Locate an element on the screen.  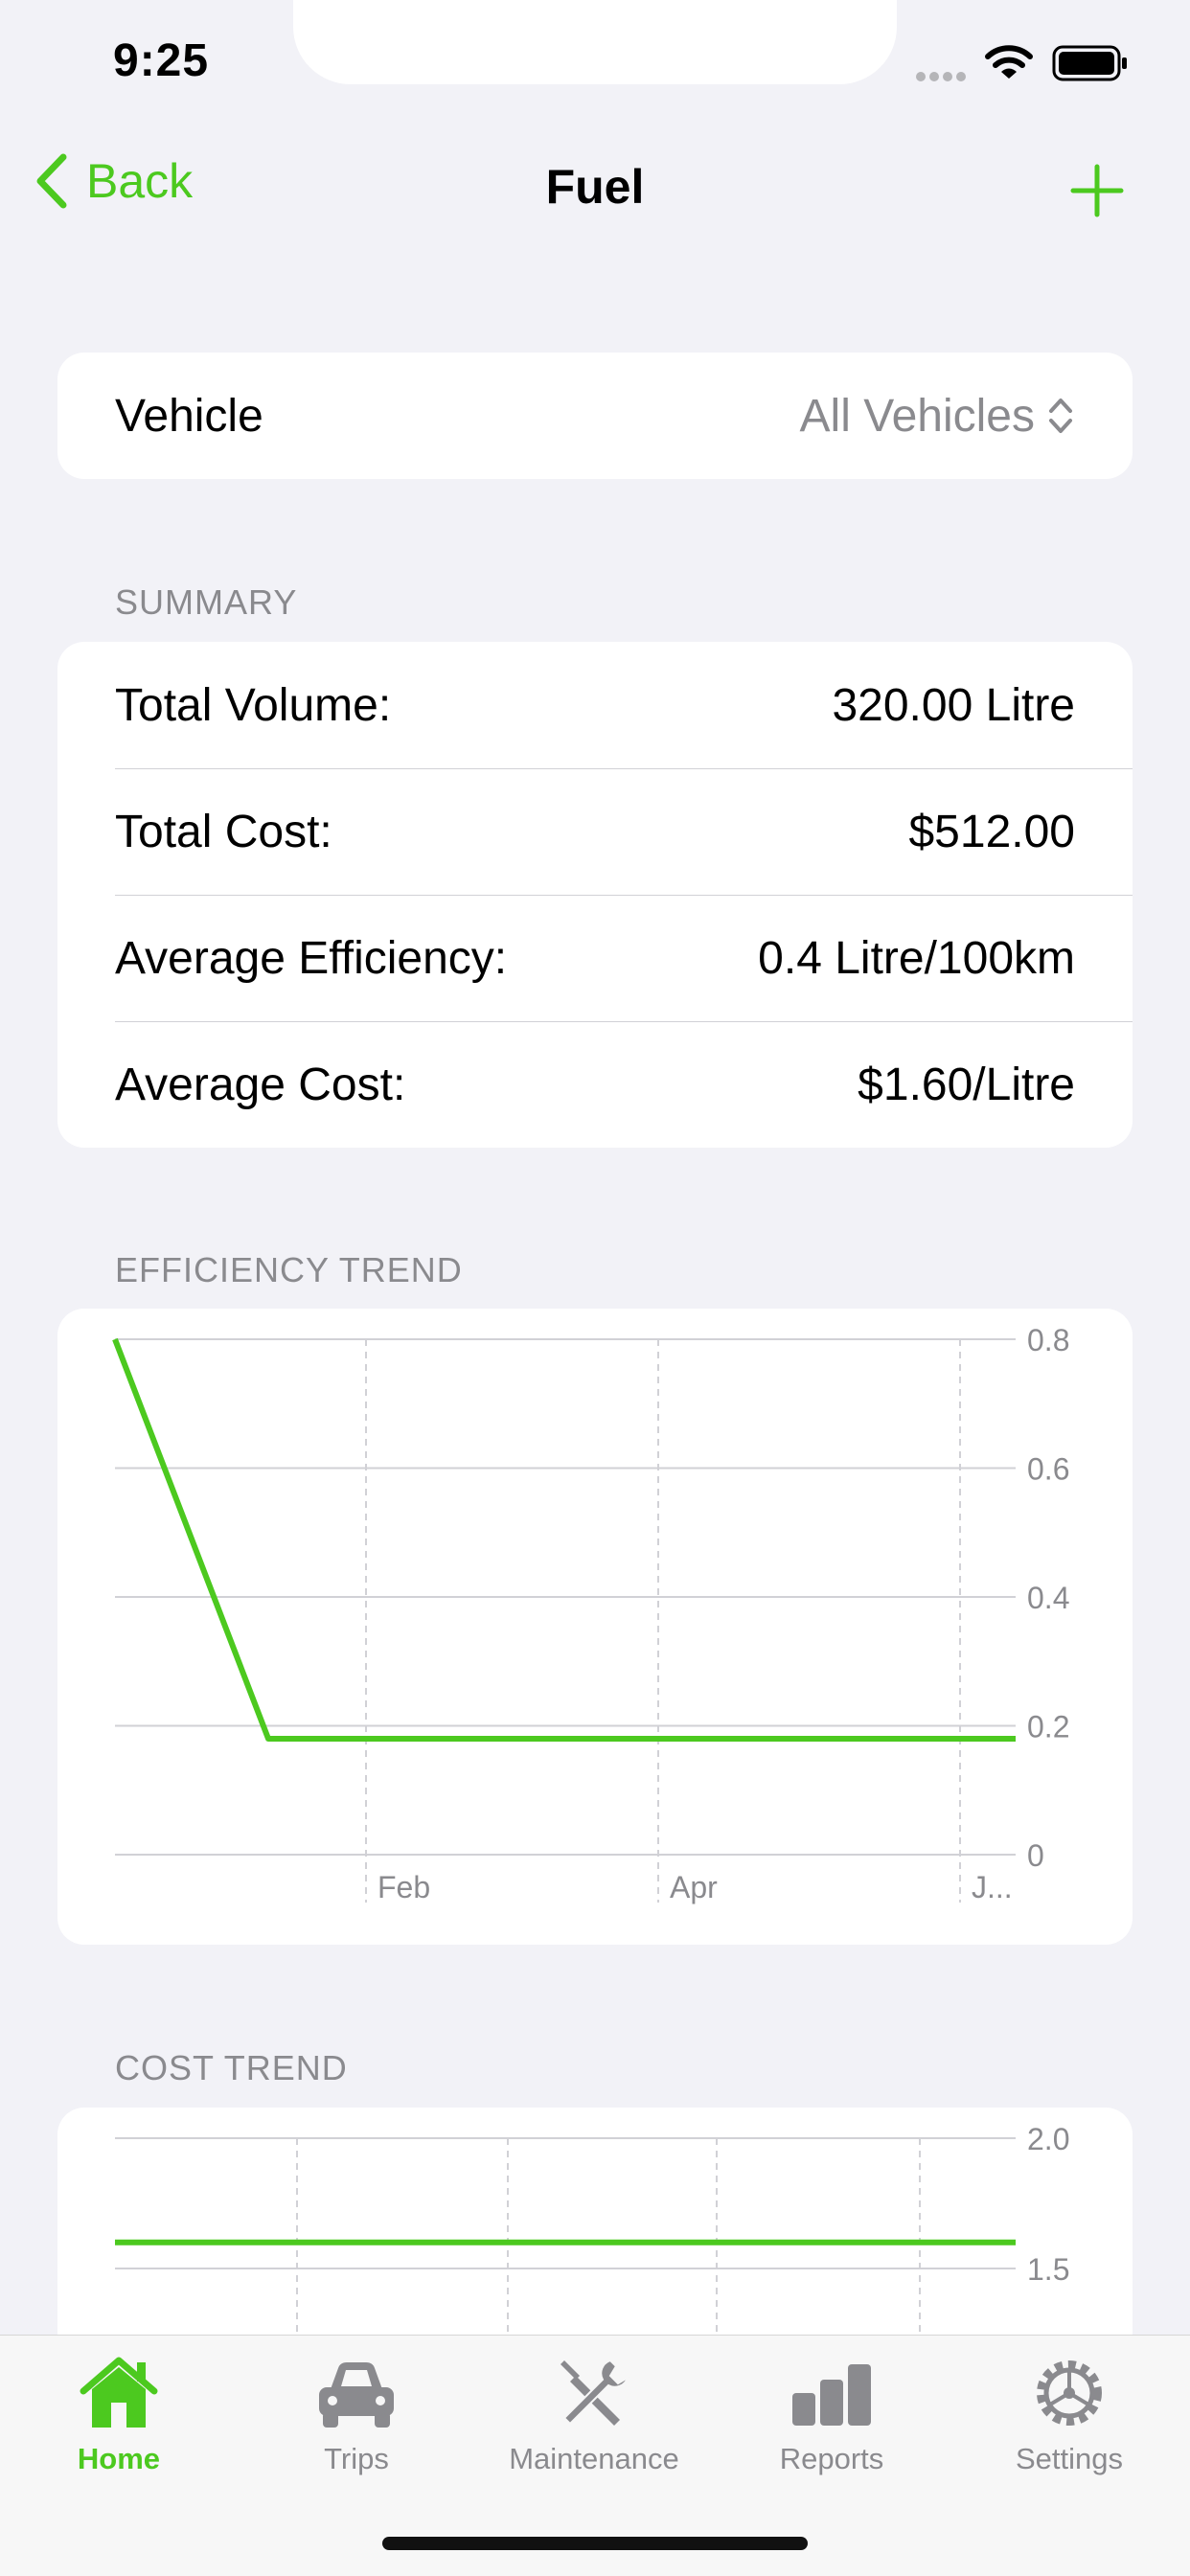
summary-value: $512.00 is located at coordinates (991, 831).